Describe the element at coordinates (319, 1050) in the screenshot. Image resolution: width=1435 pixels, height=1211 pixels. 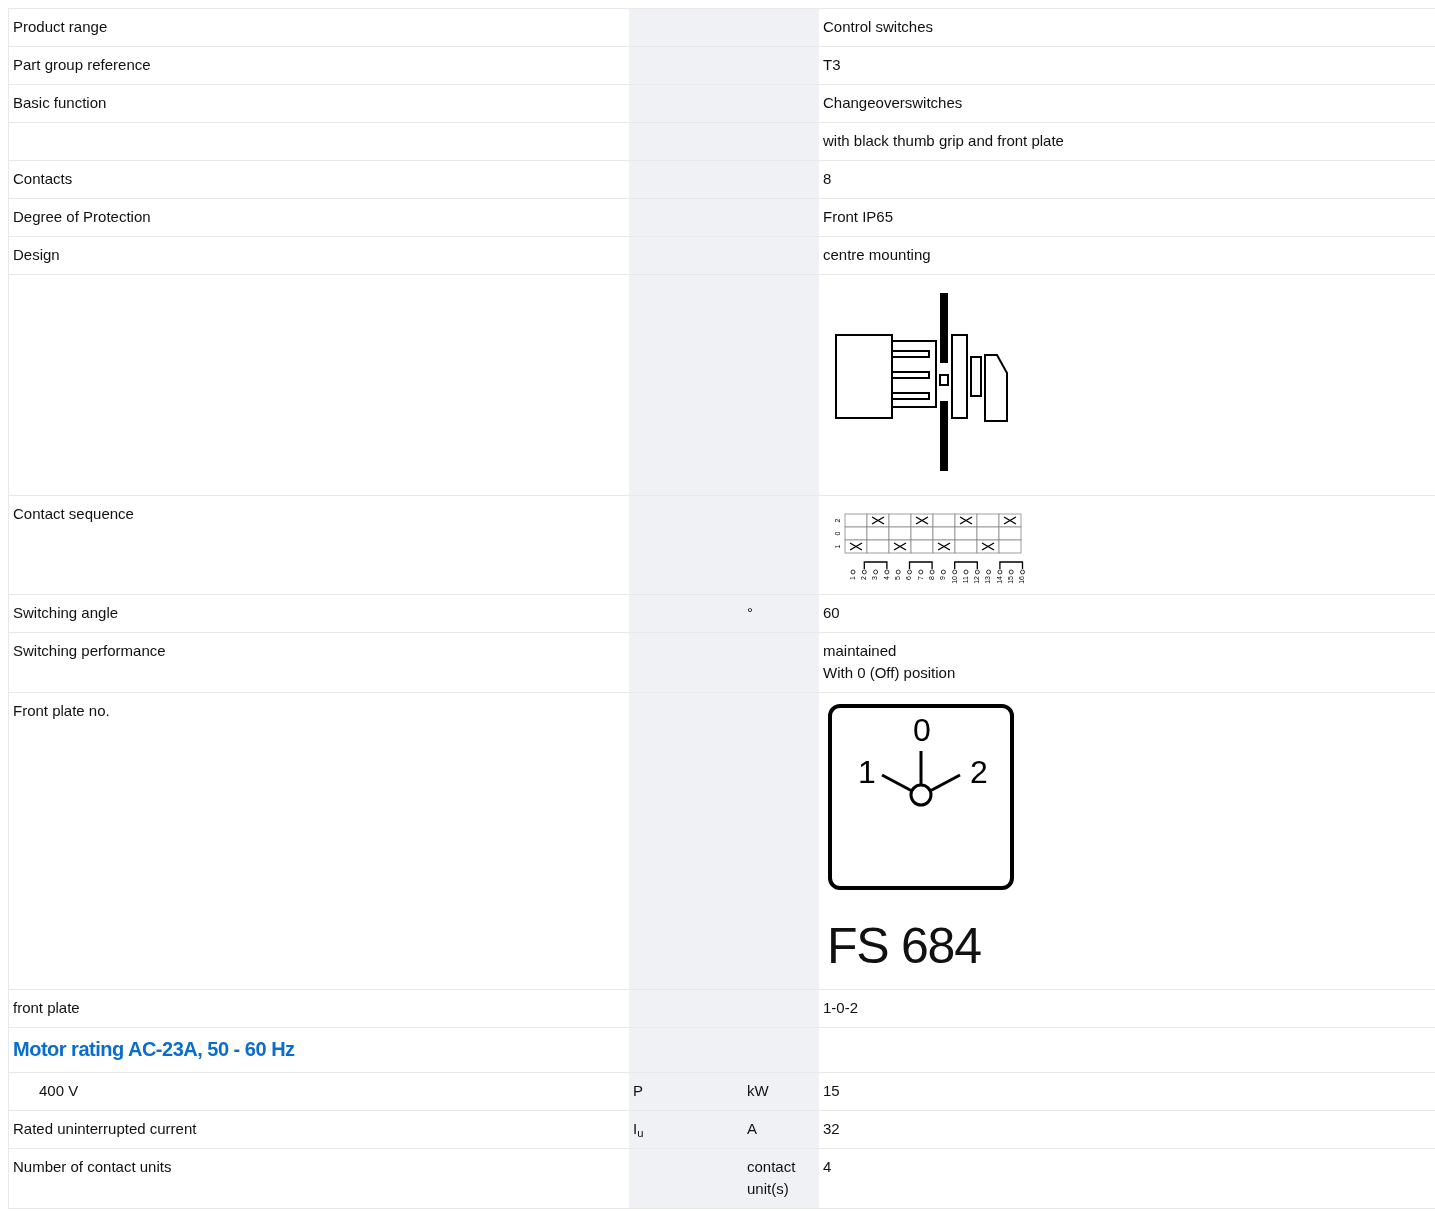
I see `section-heading: Motor rating AC-23A, 50 - 60 Hz` at that location.